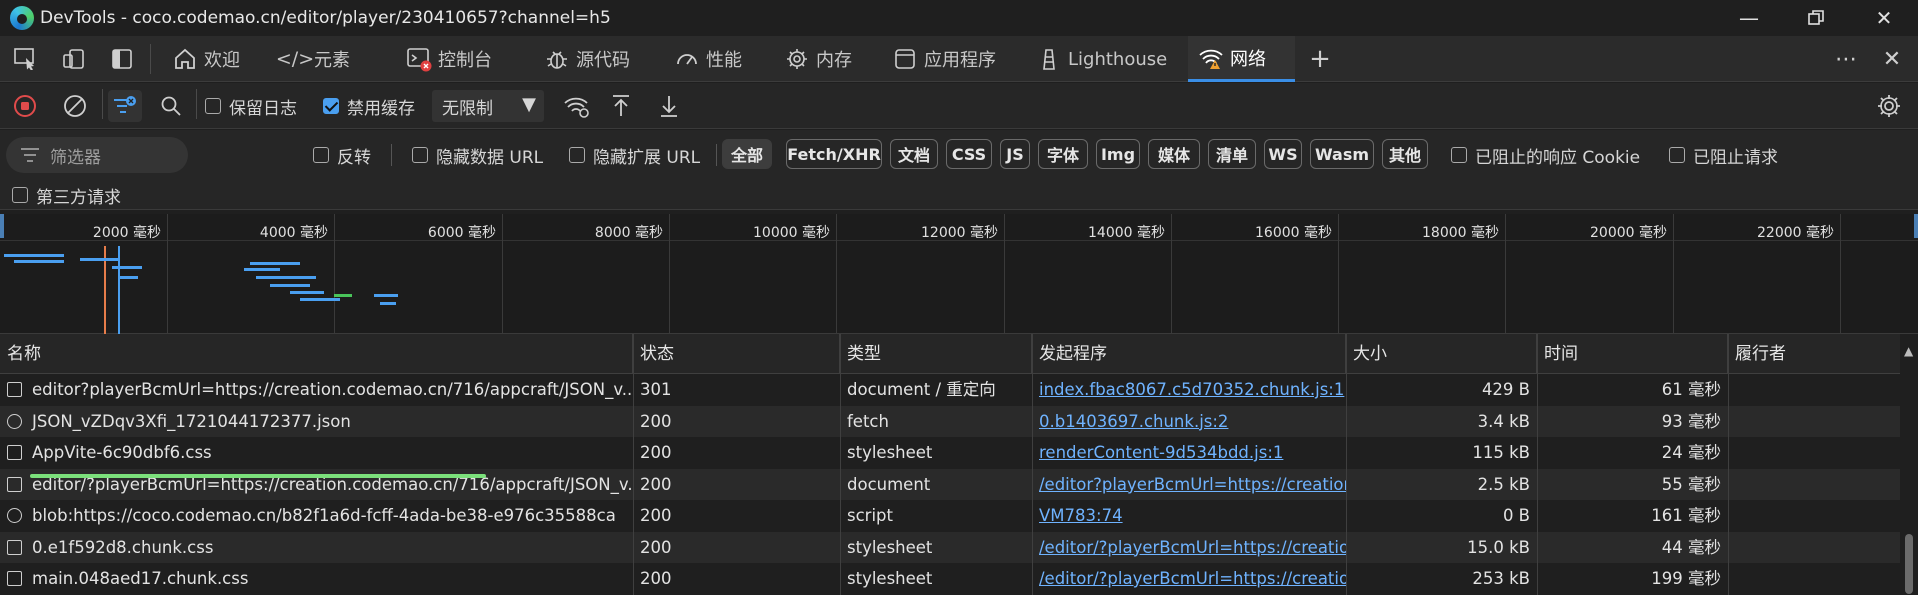 The height and width of the screenshot is (595, 1918). I want to click on col-header-type: 类型, so click(936, 354).